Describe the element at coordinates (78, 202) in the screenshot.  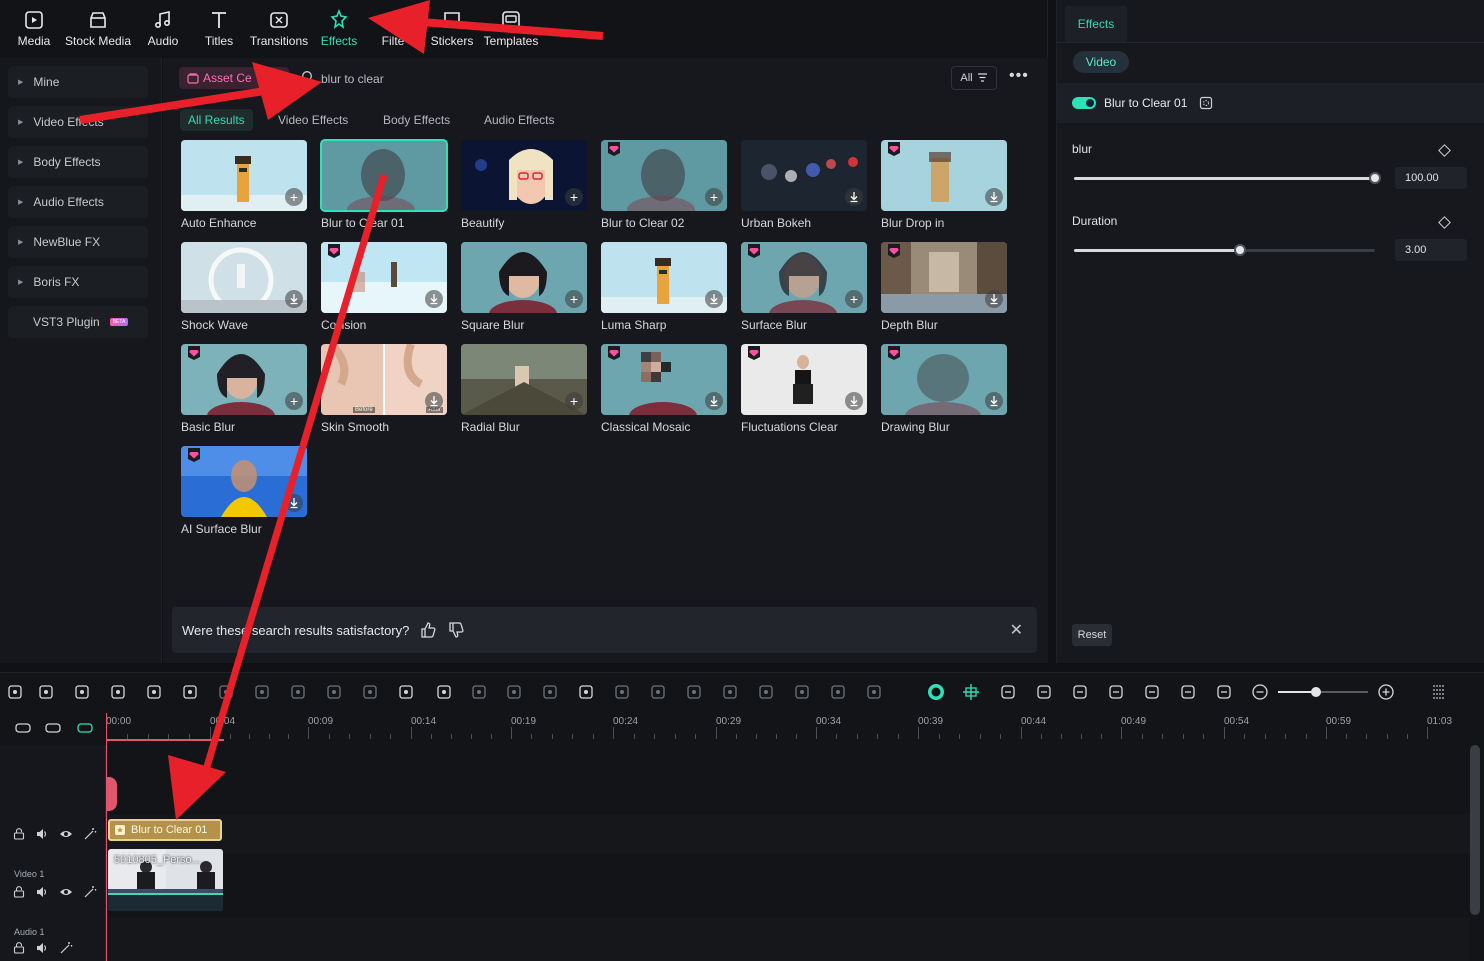
I see `sidebar-item-audio-effects: ▶ Audio Effects` at that location.